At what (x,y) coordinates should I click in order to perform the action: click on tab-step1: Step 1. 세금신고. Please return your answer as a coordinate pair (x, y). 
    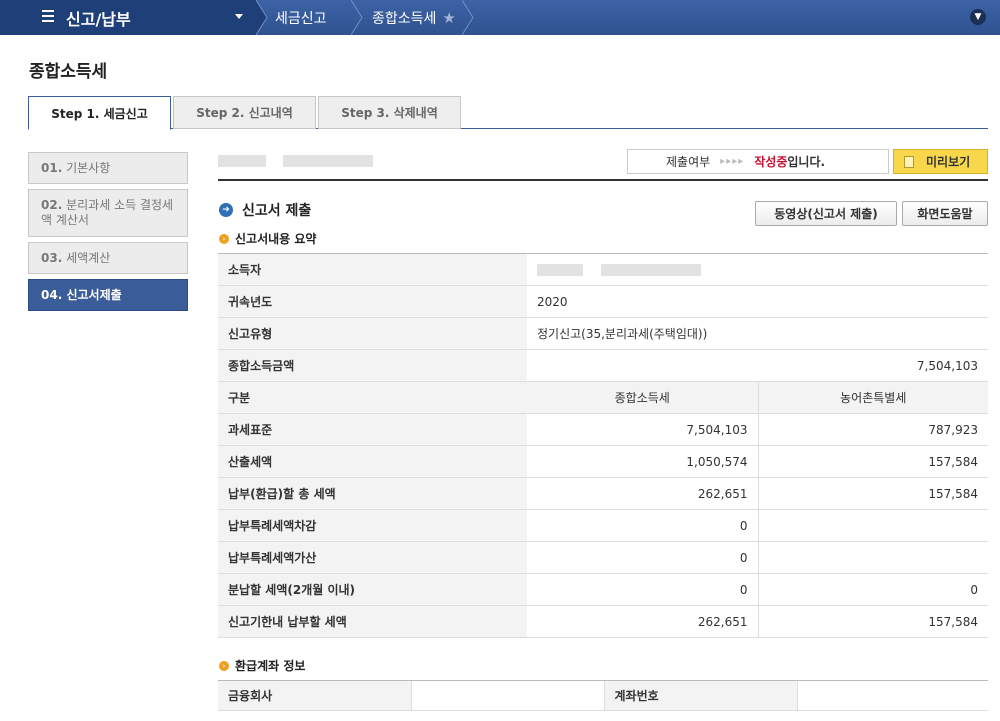
    Looking at the image, I should click on (99, 113).